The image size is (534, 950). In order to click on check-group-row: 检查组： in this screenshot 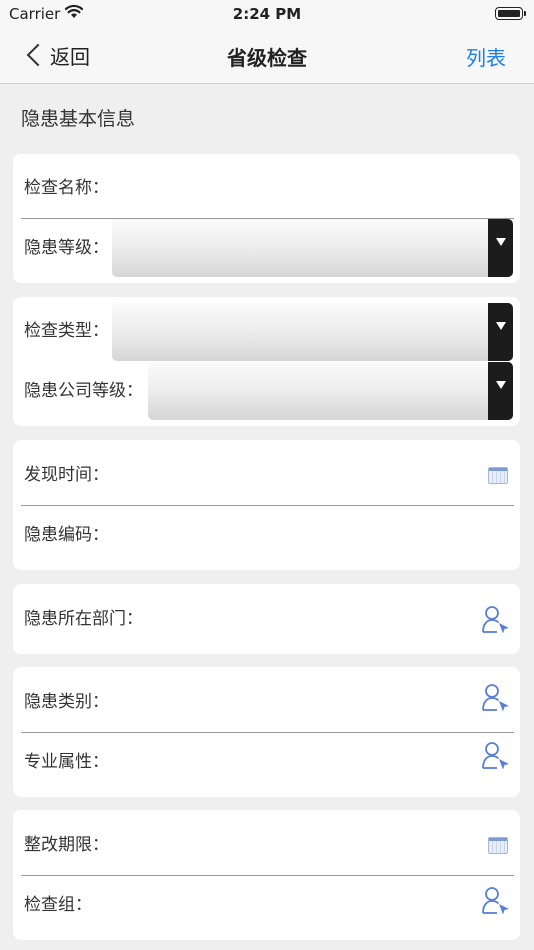, I will do `click(266, 905)`.